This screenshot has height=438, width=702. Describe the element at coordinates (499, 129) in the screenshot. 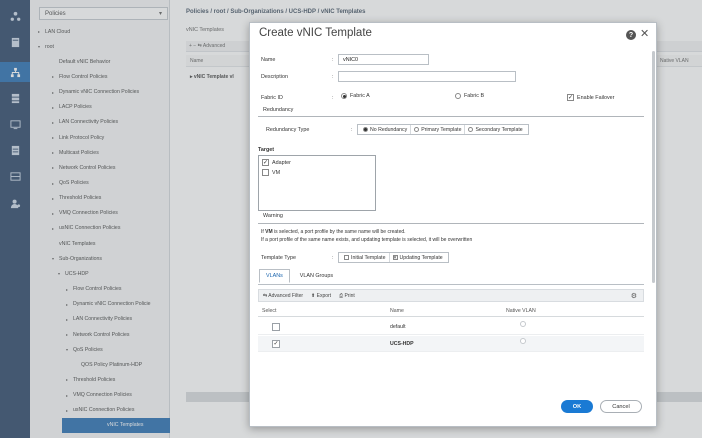

I see `redundancy-option-label: Secondary Template` at that location.